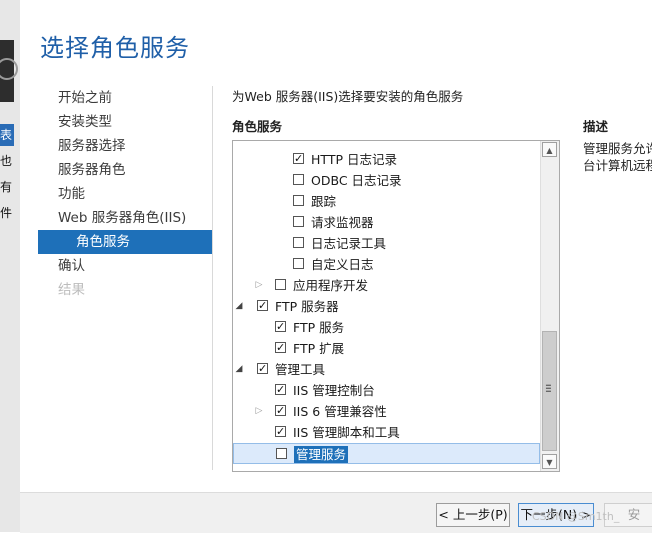 Image resolution: width=652 pixels, height=533 pixels. I want to click on watermark: CSDN @Sm1th_, so click(576, 516).